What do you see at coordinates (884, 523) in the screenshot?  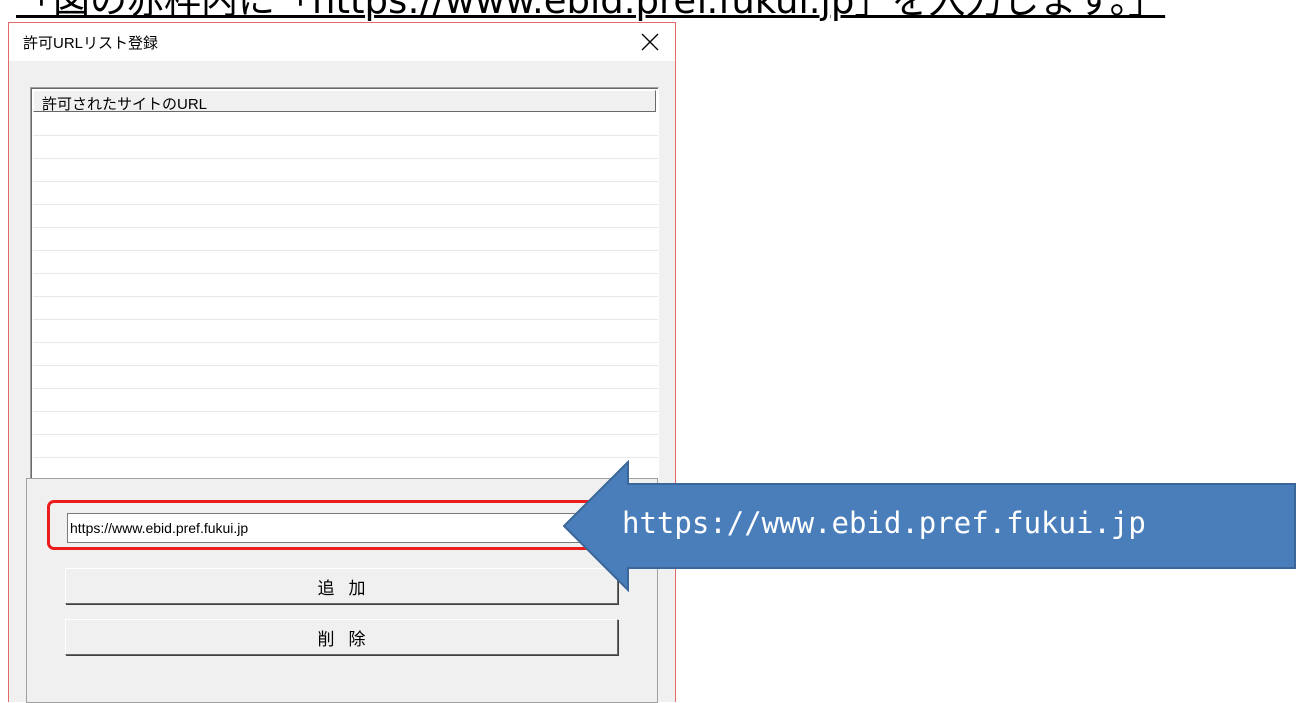 I see `callout-url-text: https://www.ebid.pref.fukui.jp` at bounding box center [884, 523].